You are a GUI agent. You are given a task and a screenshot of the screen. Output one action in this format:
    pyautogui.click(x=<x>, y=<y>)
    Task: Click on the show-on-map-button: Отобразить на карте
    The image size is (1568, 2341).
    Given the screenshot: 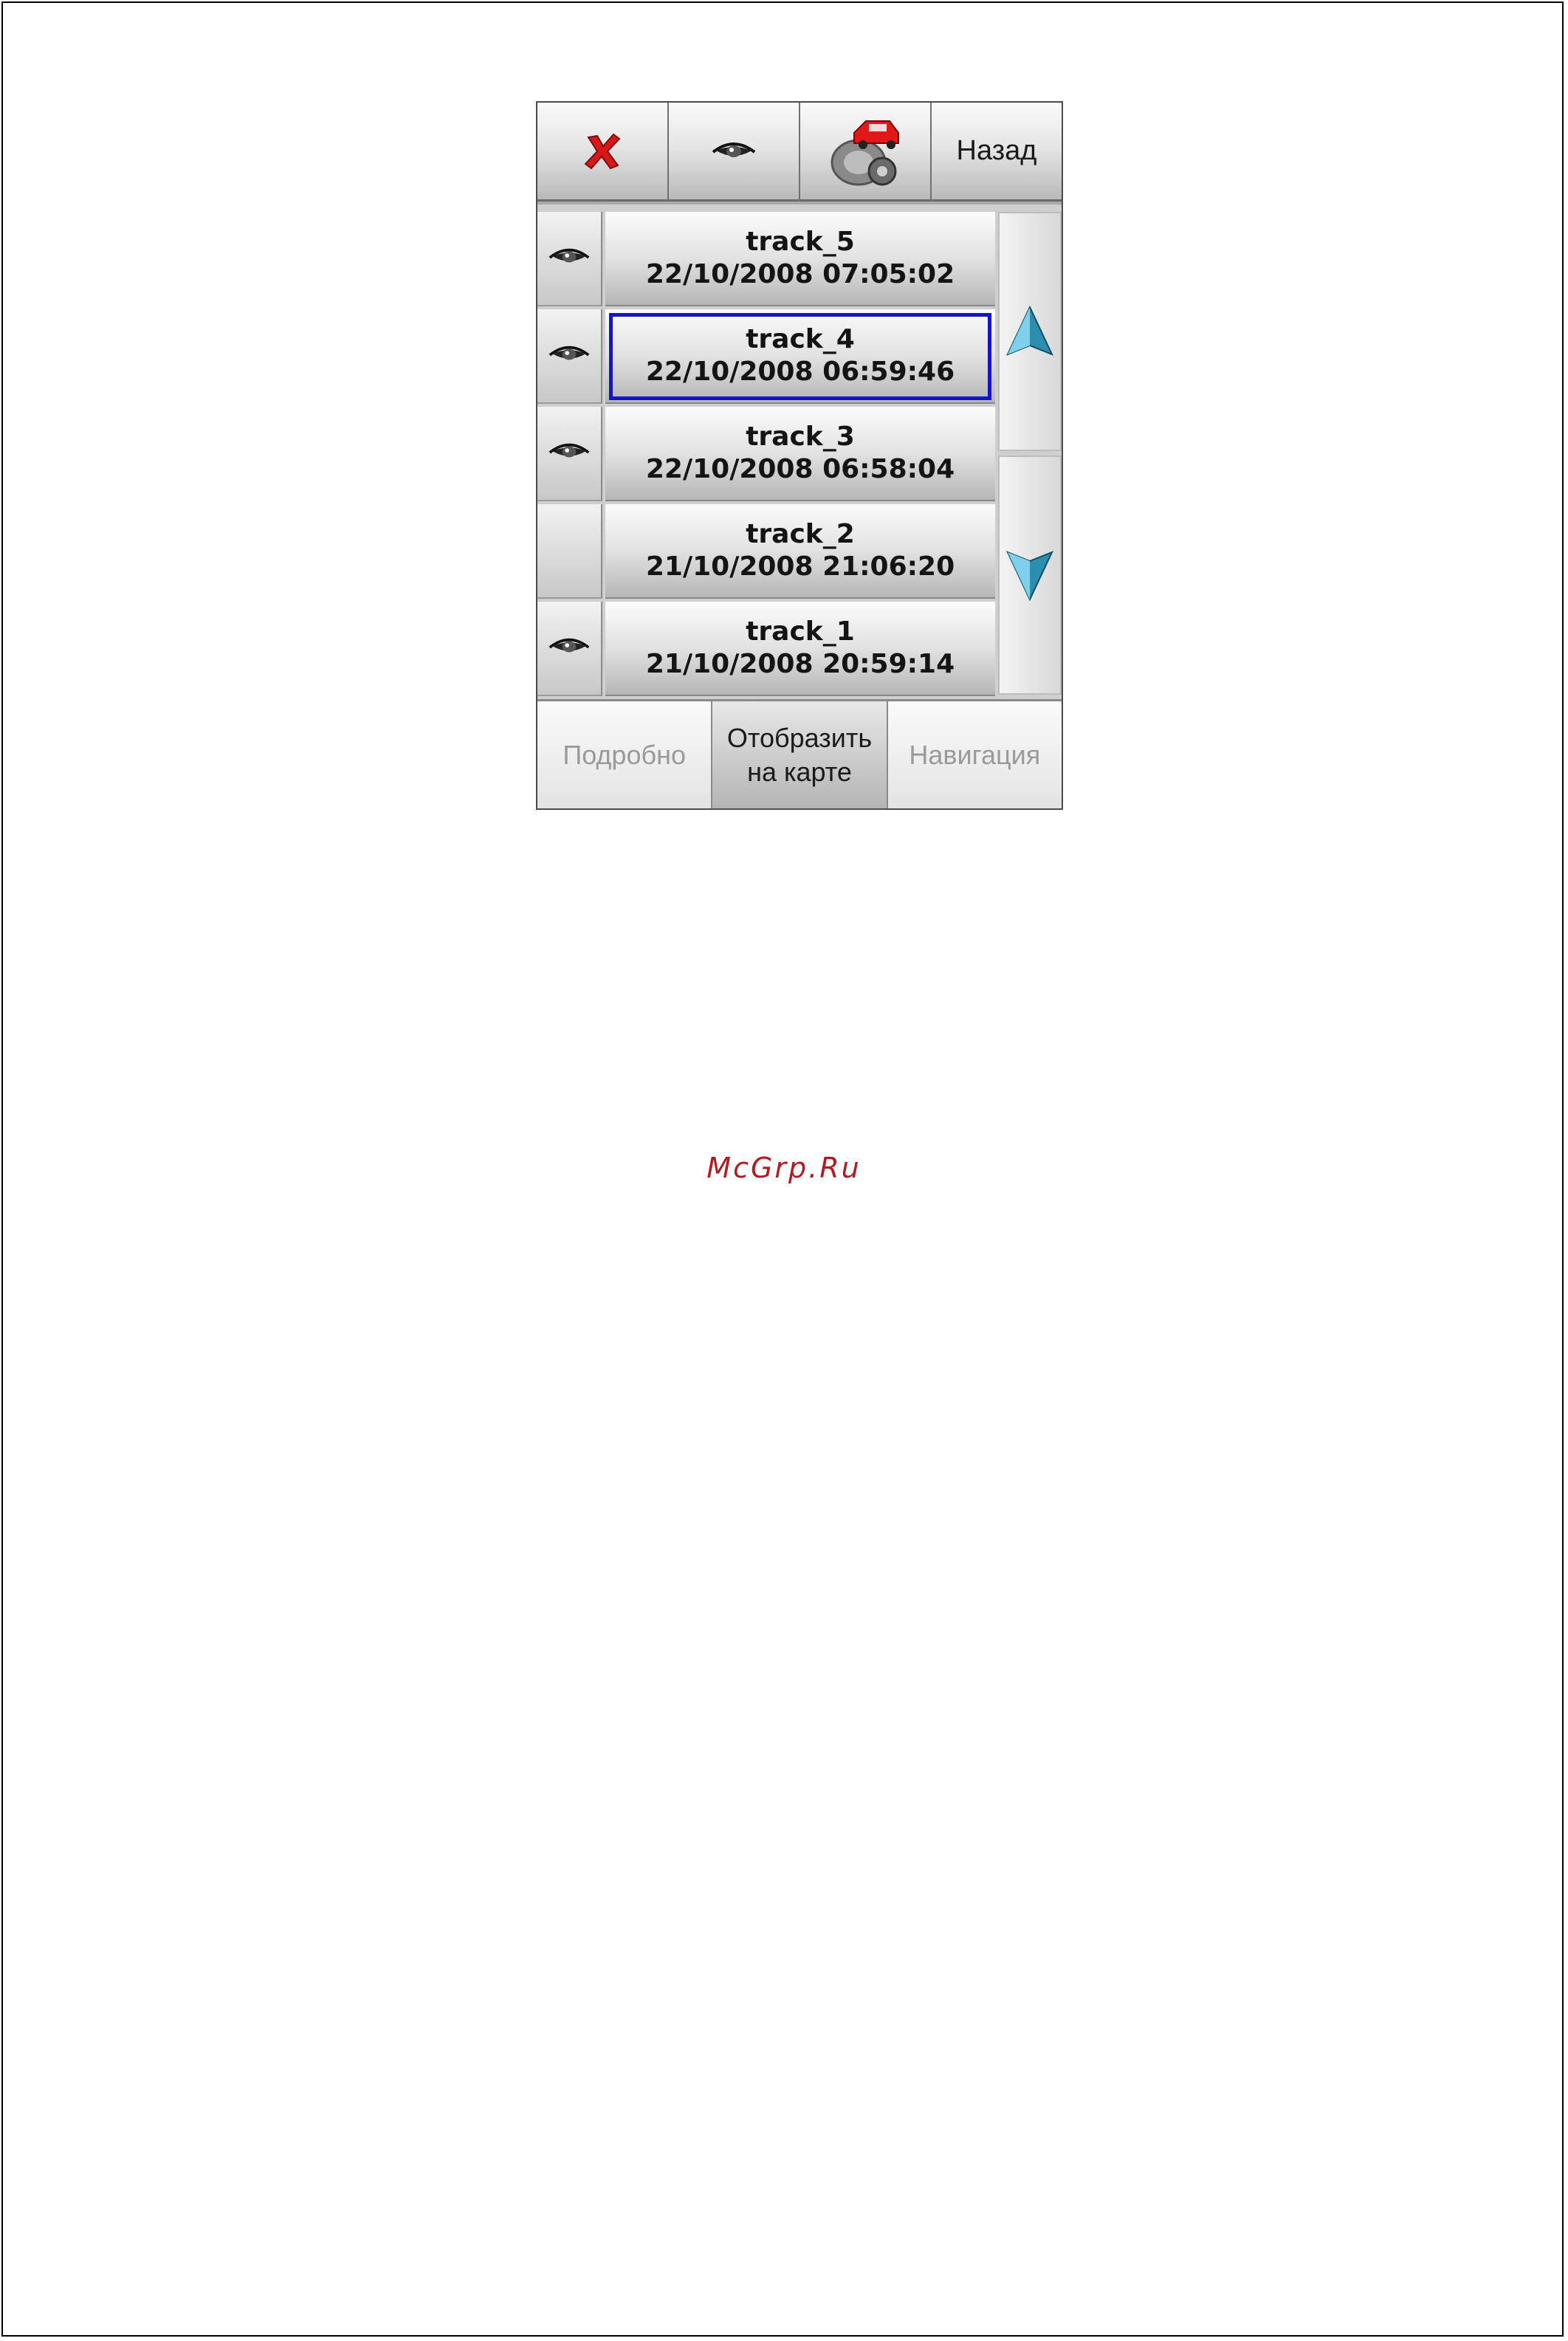 What is the action you would take?
    pyautogui.click(x=800, y=754)
    